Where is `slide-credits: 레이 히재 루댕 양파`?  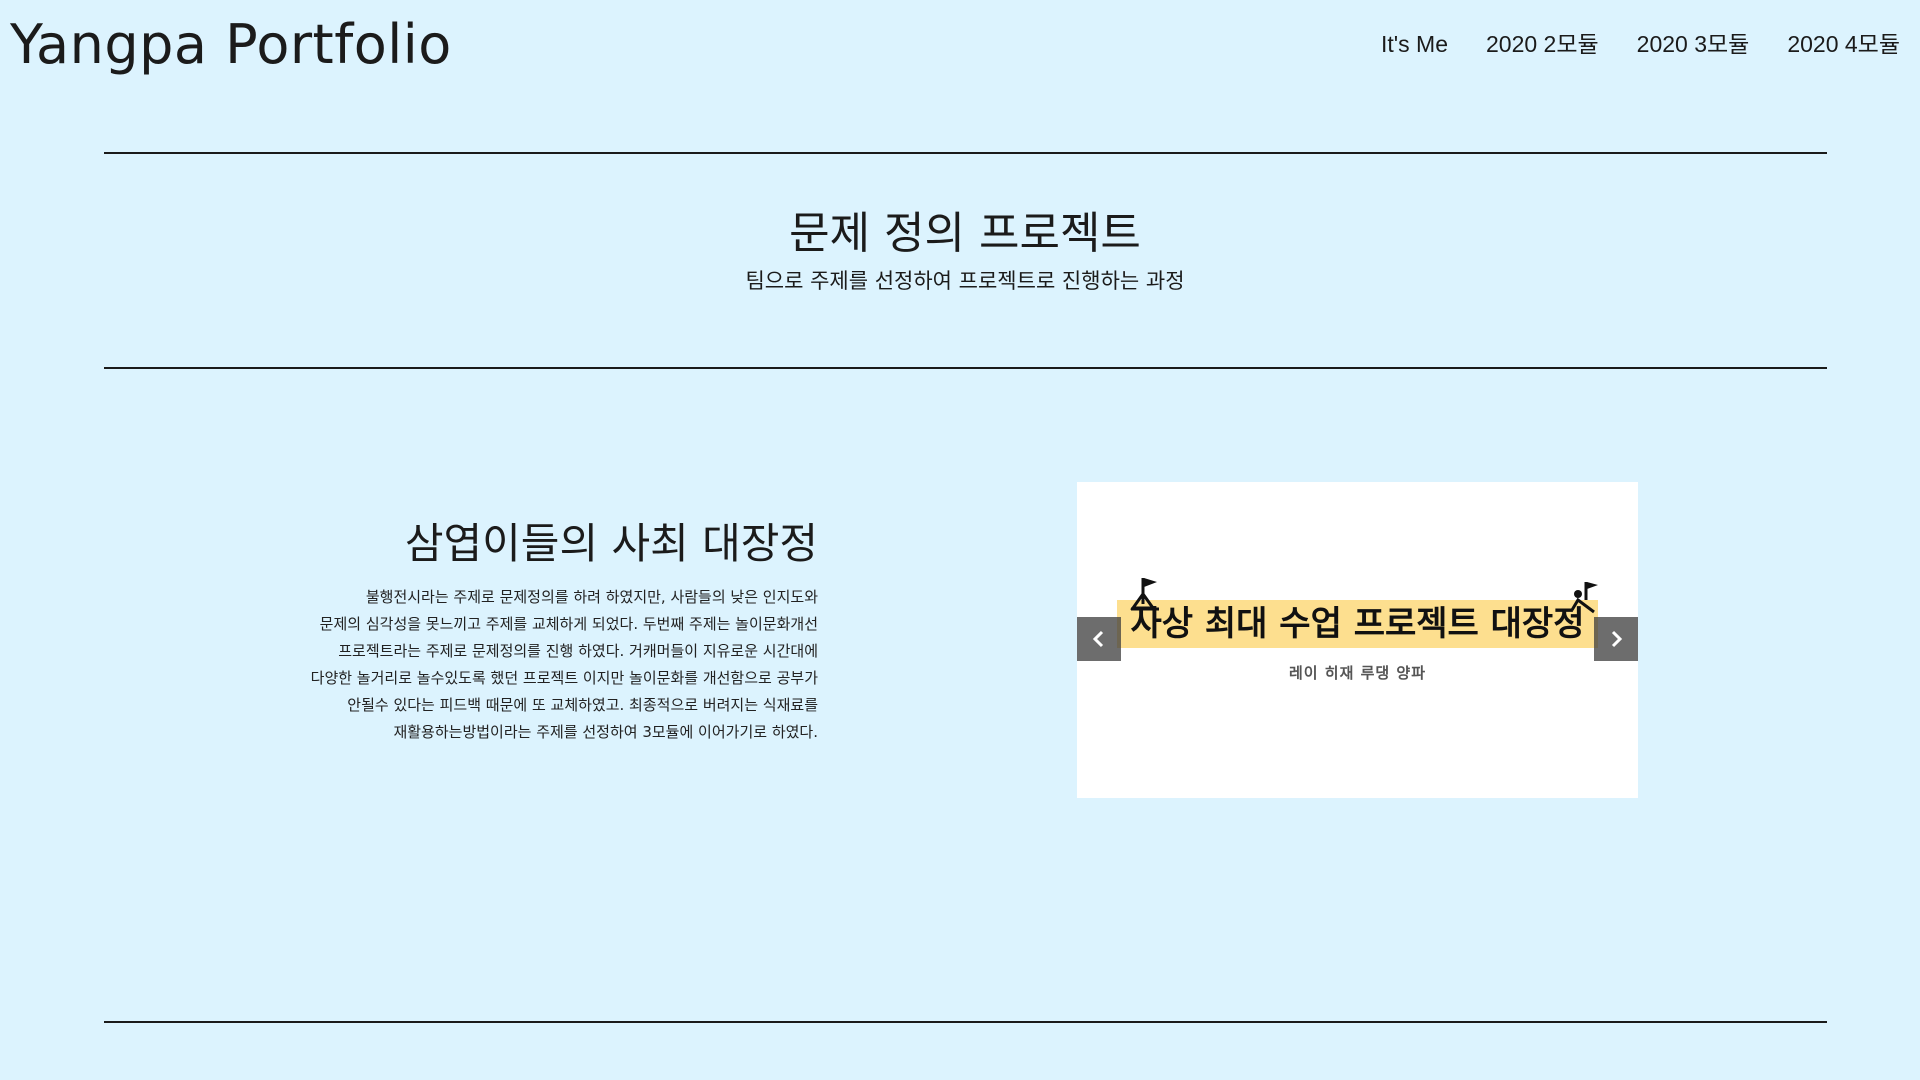 slide-credits: 레이 히재 루댕 양파 is located at coordinates (1357, 673).